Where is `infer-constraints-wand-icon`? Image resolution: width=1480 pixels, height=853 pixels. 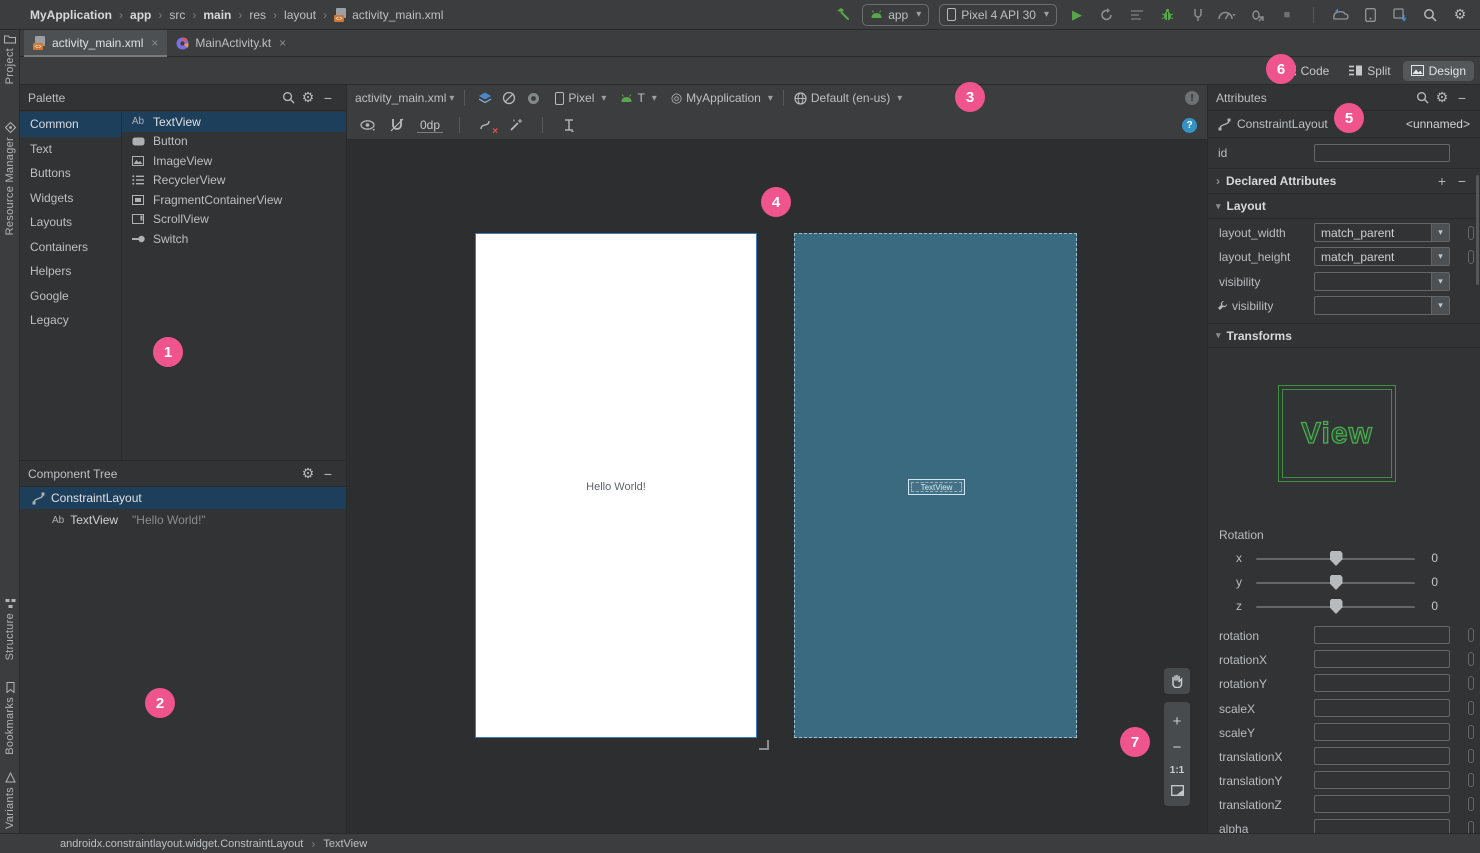
infer-constraints-wand-icon is located at coordinates (516, 125).